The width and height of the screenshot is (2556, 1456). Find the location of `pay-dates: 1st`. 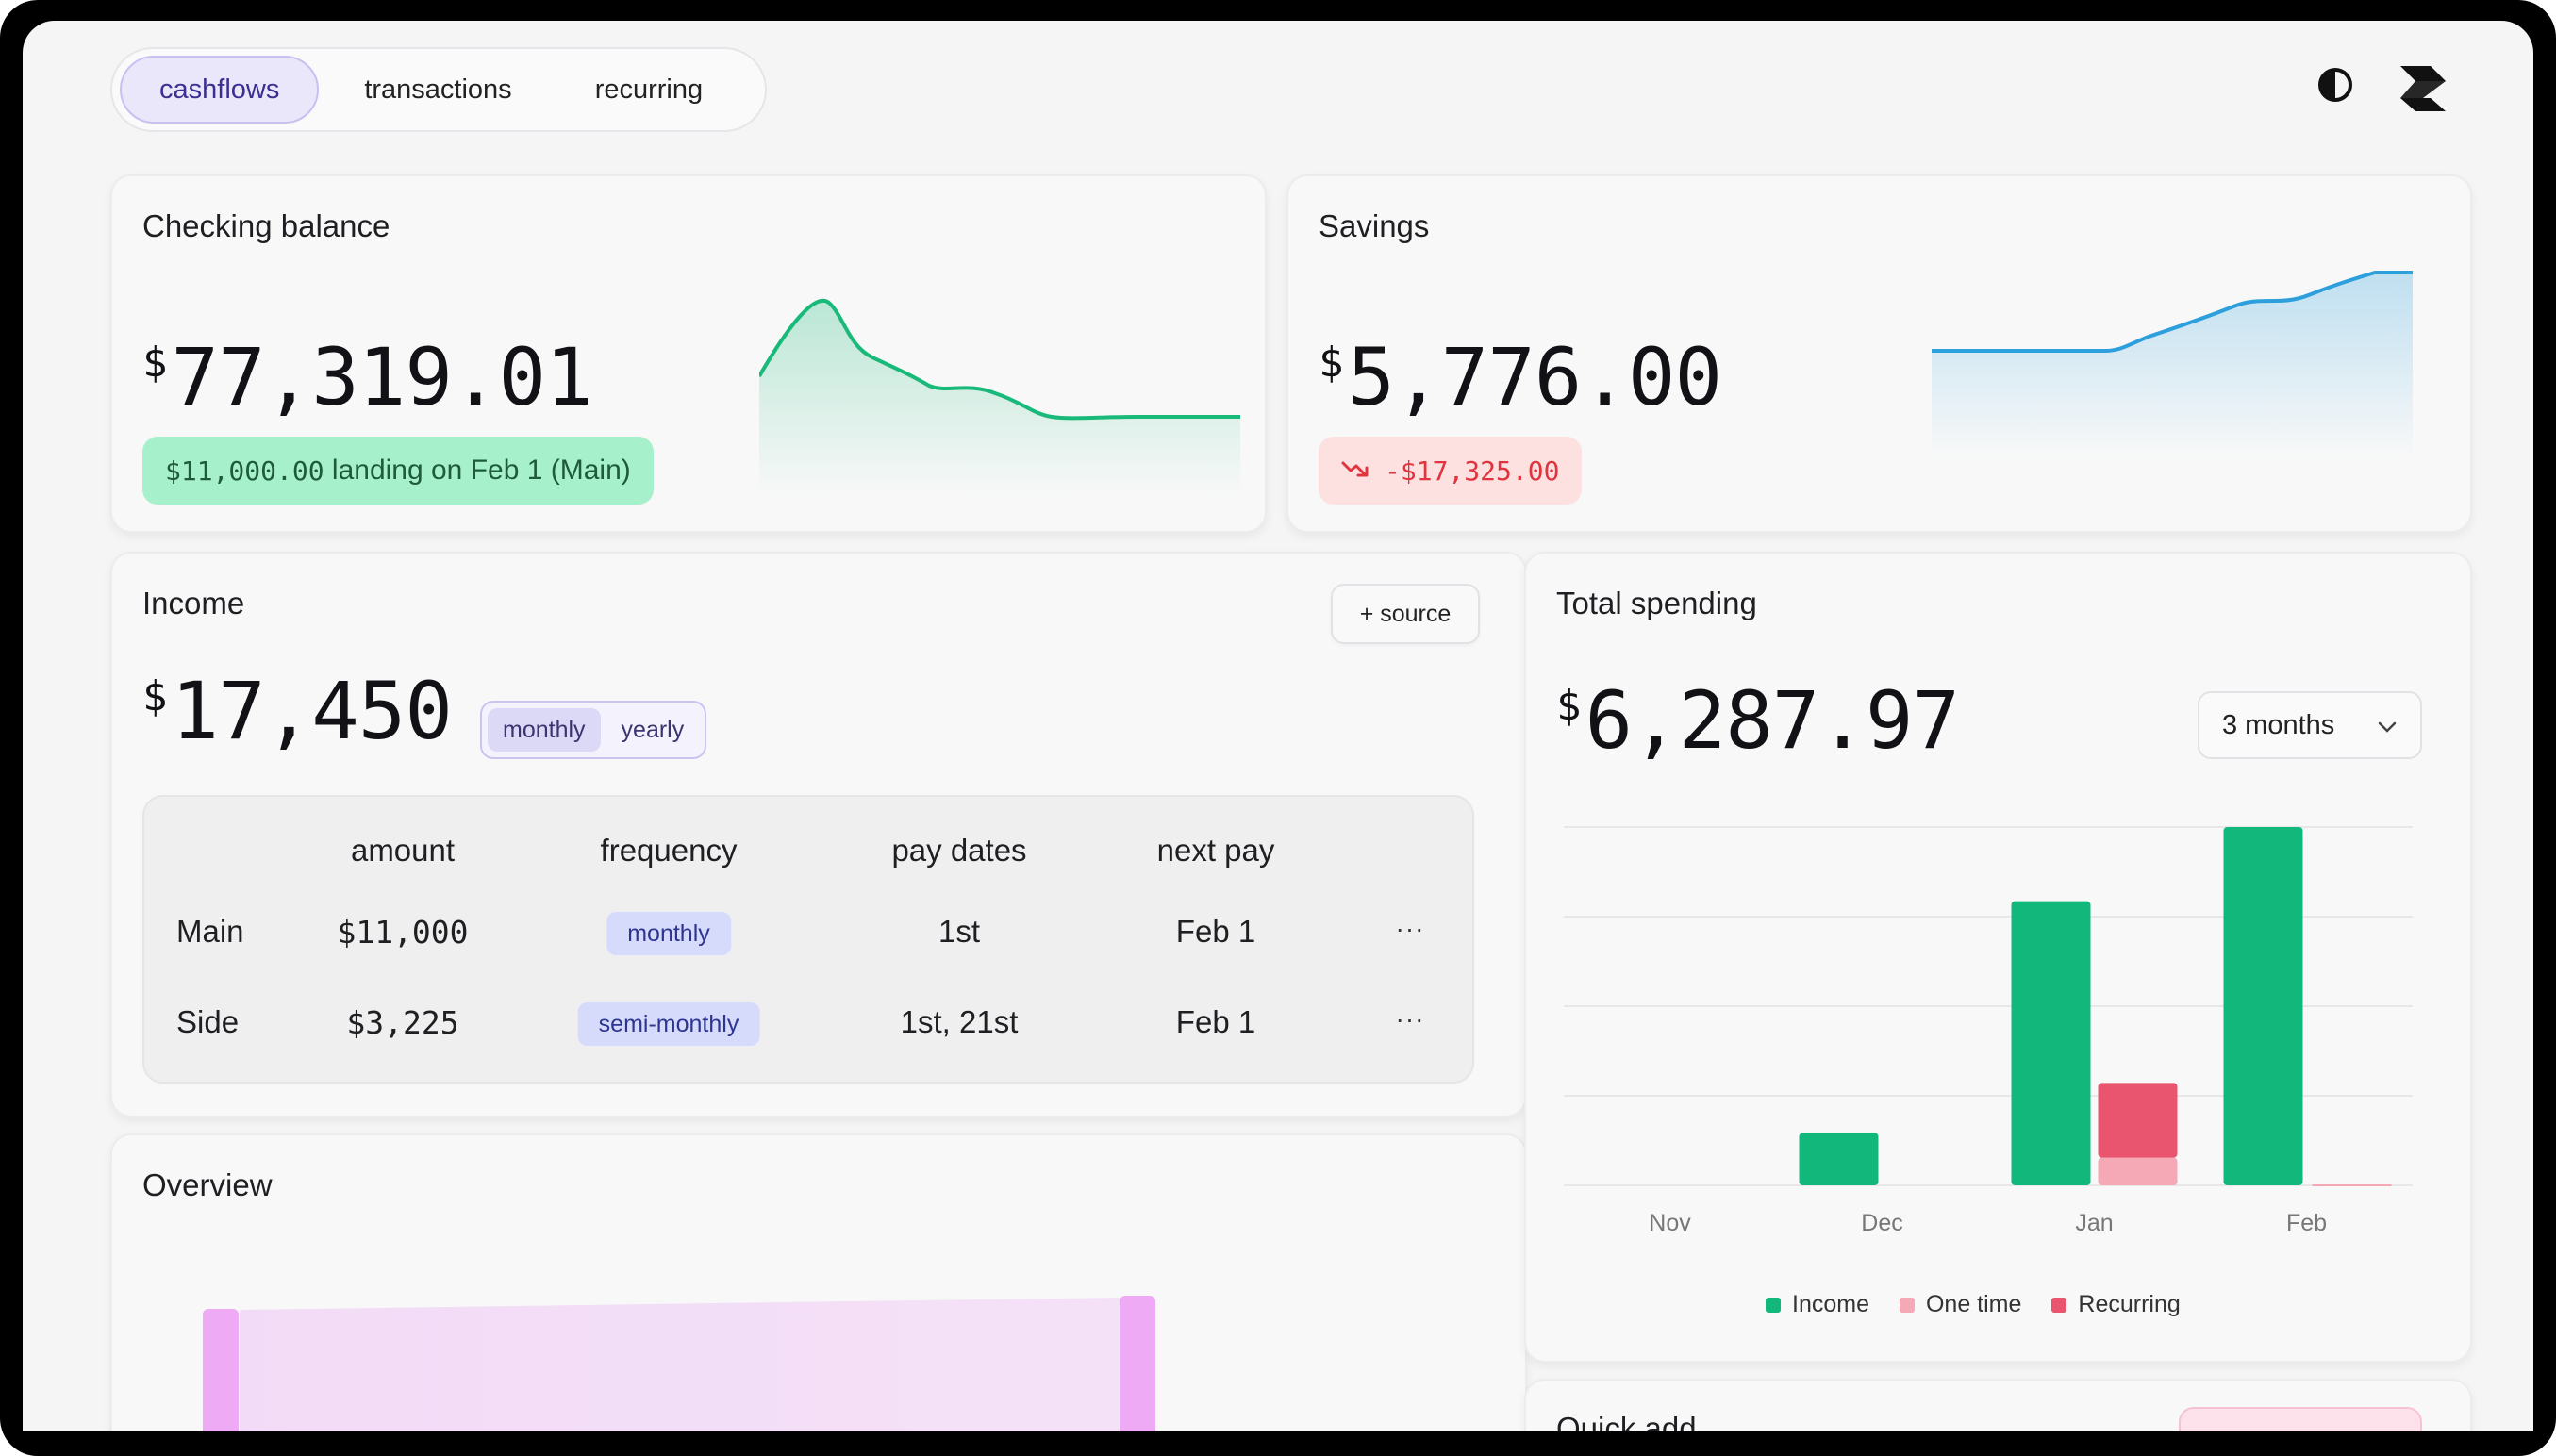

pay-dates: 1st is located at coordinates (960, 931).